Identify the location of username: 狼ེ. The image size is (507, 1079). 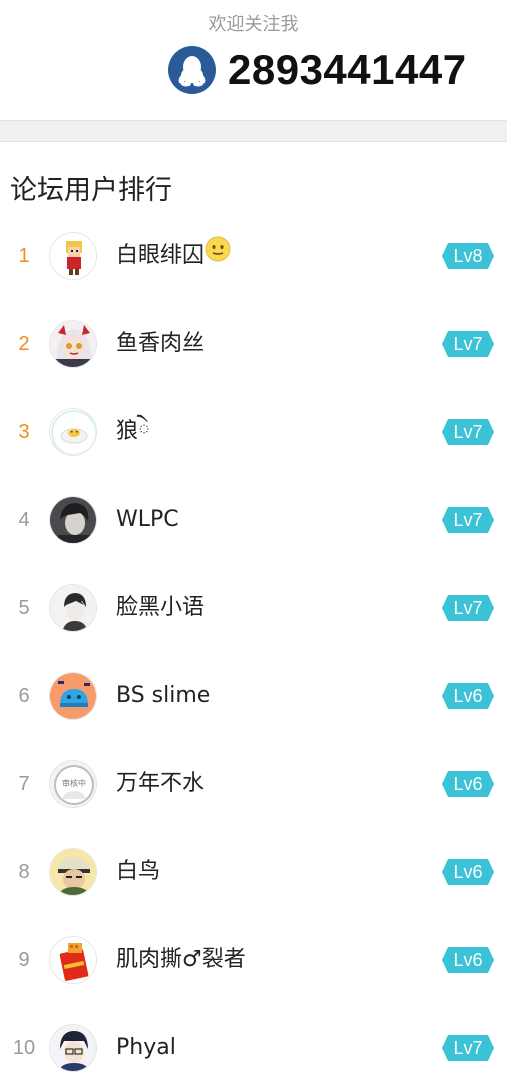
(133, 432).